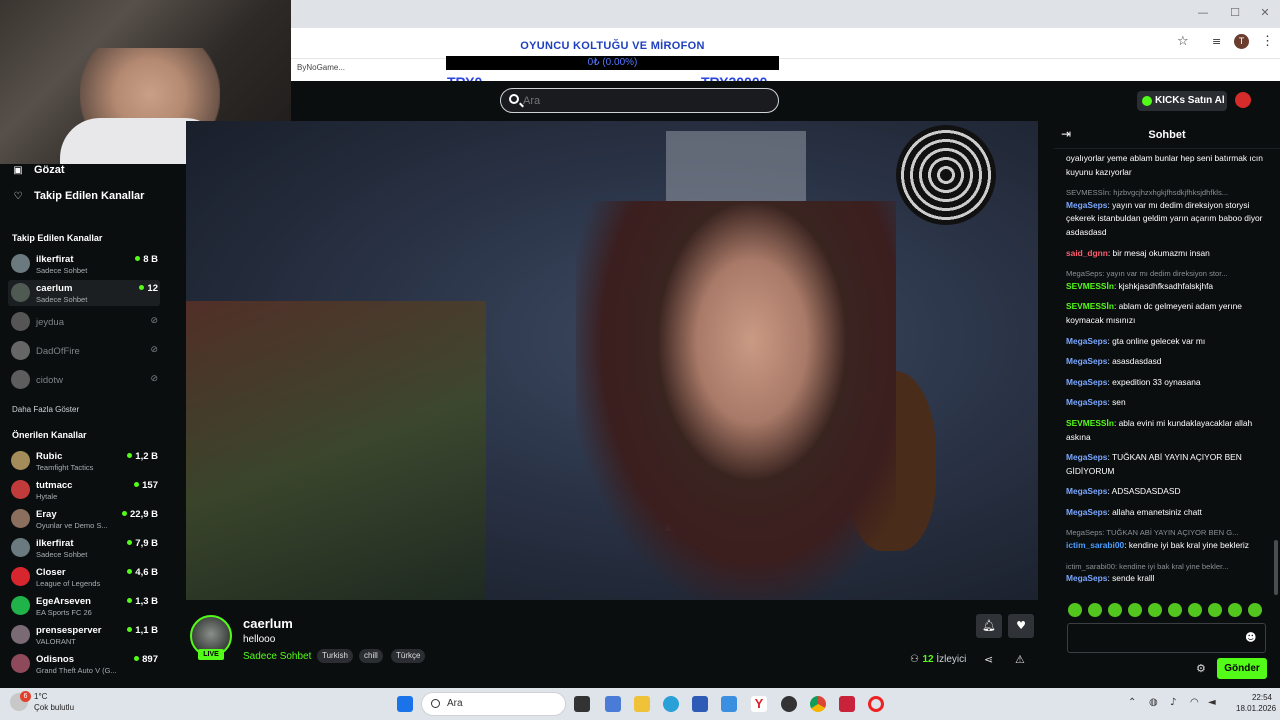 The width and height of the screenshot is (1280, 720). I want to click on chat-message: MegaSeps: gta online gelecek var mı, so click(1166, 342).